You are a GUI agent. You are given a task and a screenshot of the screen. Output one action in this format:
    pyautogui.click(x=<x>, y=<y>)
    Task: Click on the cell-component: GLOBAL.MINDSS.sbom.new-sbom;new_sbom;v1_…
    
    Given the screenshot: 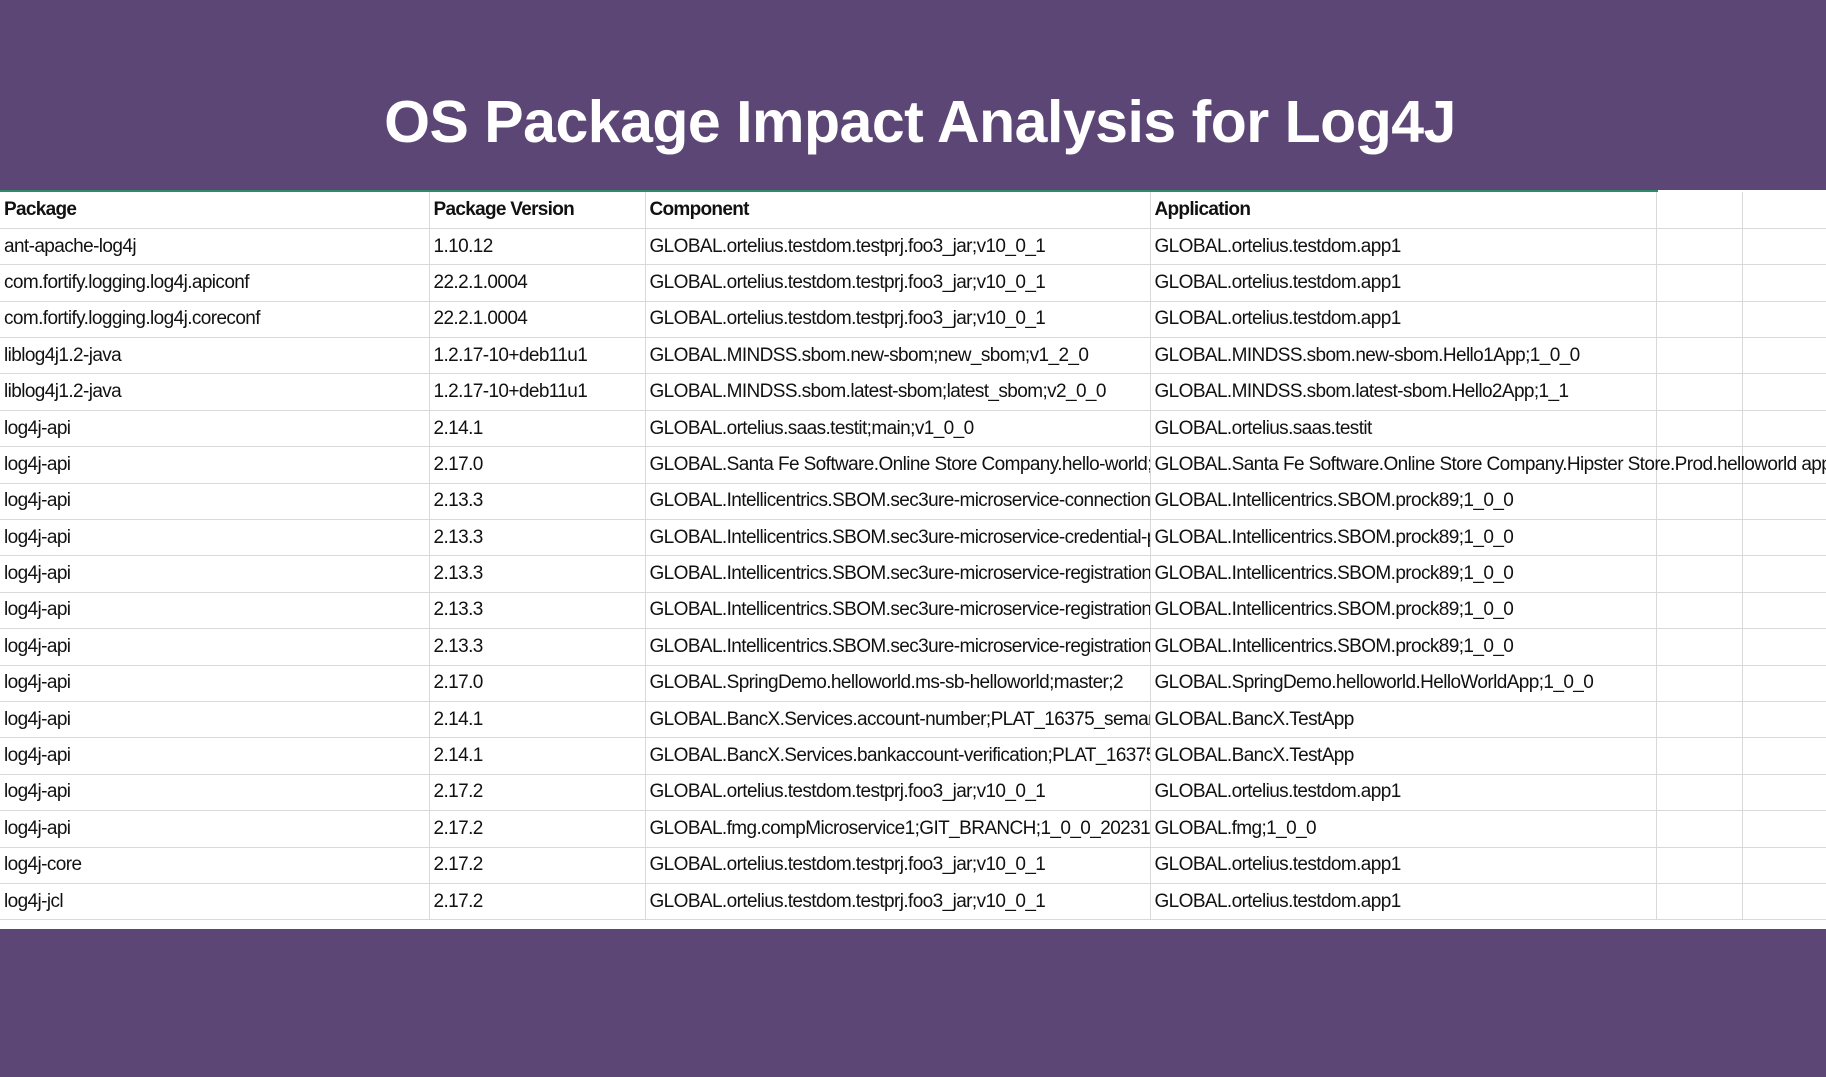 What is the action you would take?
    pyautogui.click(x=898, y=356)
    